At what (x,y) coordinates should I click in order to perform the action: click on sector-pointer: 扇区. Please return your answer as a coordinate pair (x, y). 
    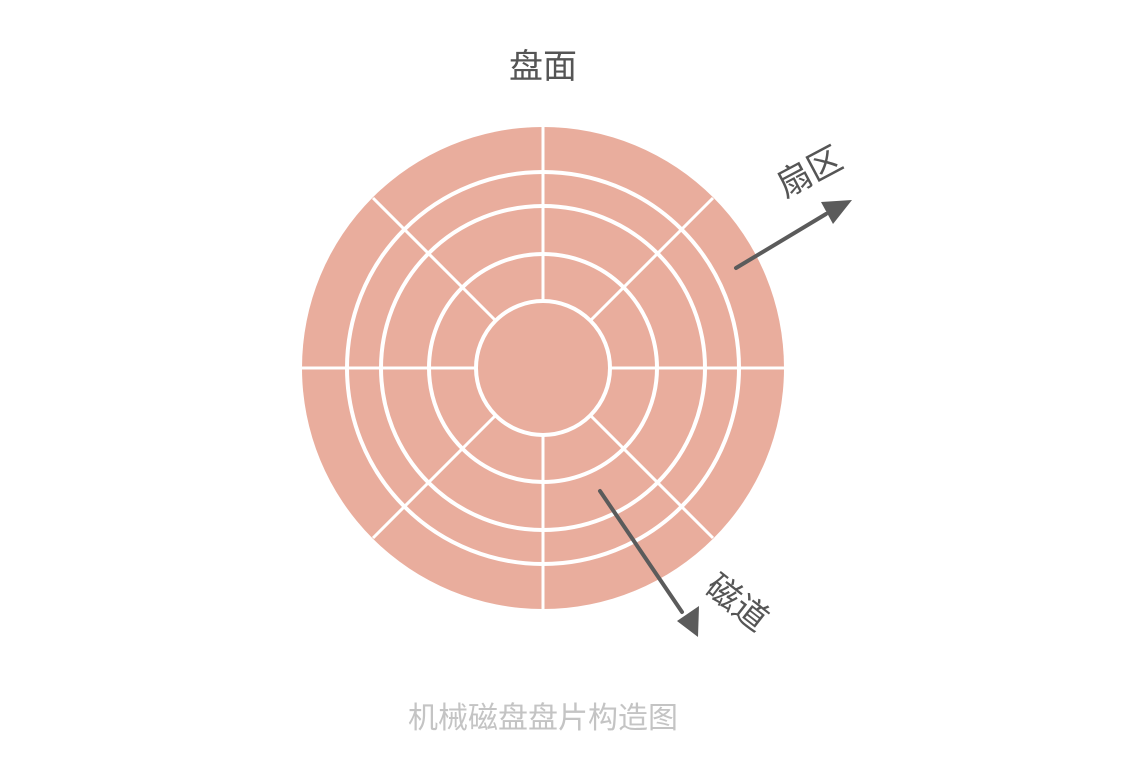
    Looking at the image, I should click on (793, 204).